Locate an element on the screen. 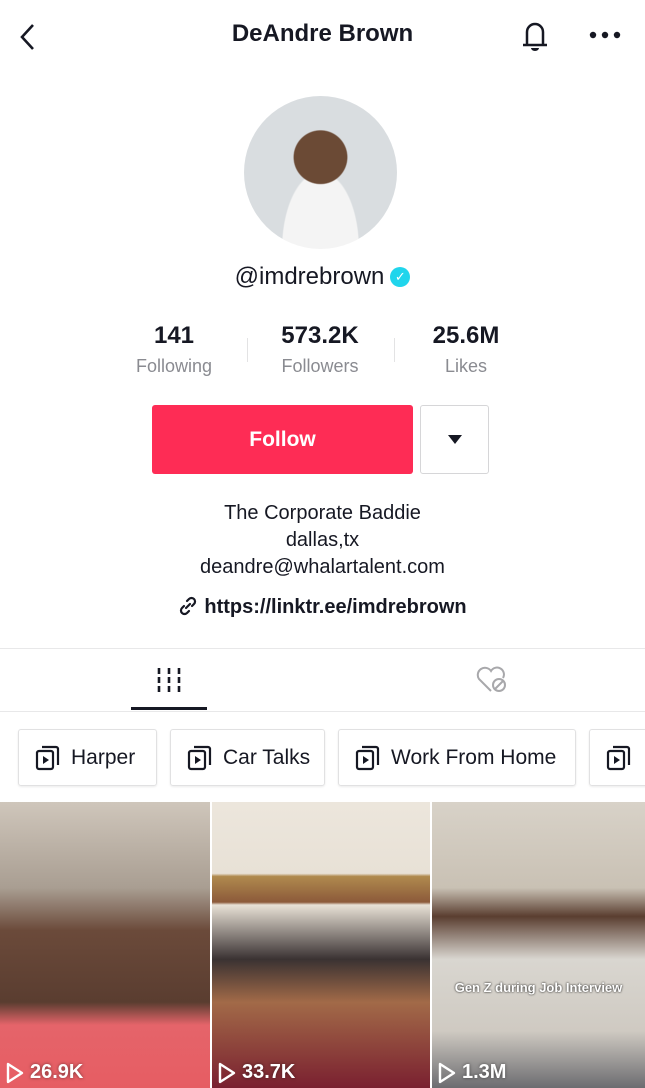  stat-following: 141 Following is located at coordinates (174, 349).